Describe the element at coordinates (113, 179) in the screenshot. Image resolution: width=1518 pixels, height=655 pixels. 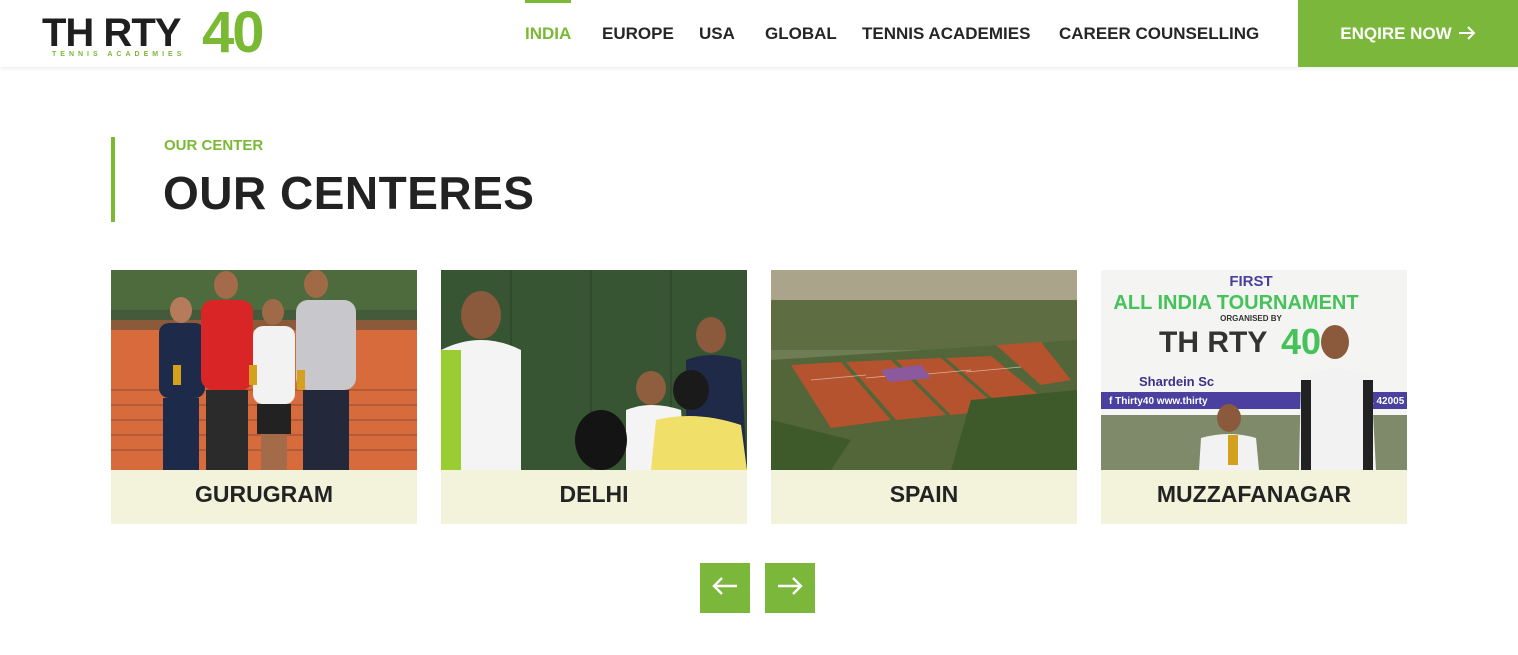
I see `heading-accent-bar` at that location.